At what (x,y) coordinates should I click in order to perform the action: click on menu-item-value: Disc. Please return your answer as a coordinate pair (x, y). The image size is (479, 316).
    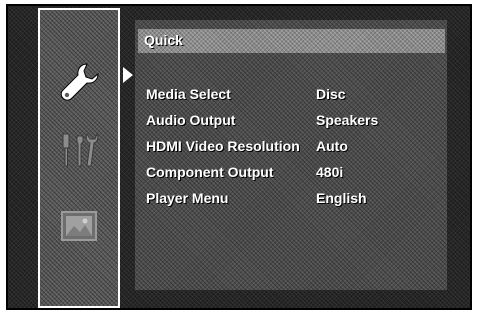
    Looking at the image, I should click on (331, 94).